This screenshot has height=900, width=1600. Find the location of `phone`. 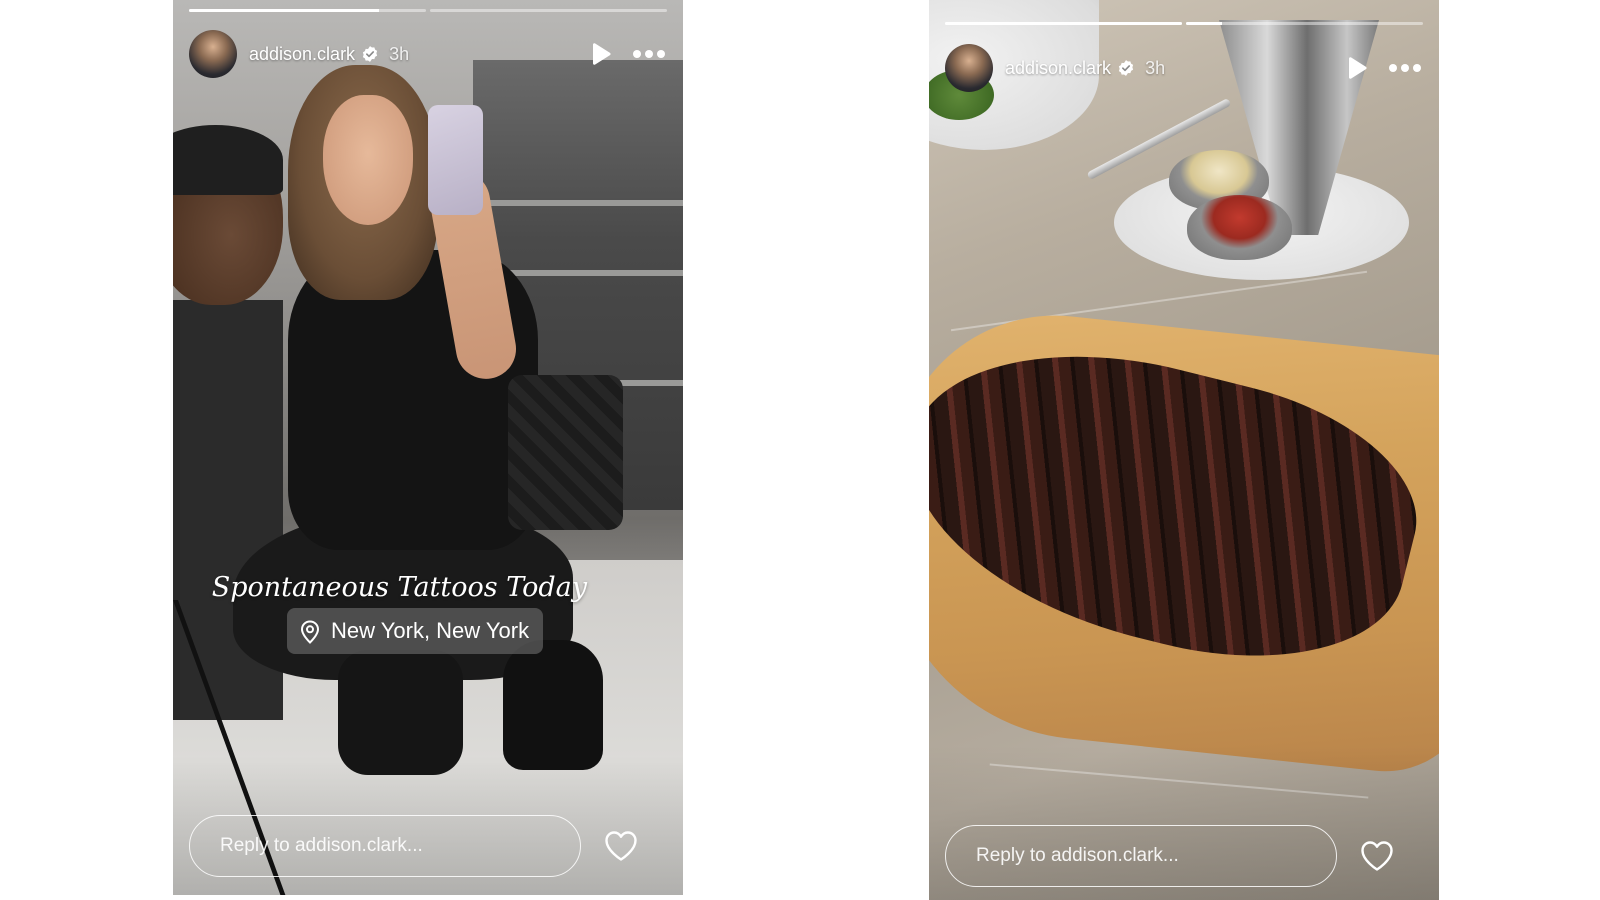

phone is located at coordinates (455, 160).